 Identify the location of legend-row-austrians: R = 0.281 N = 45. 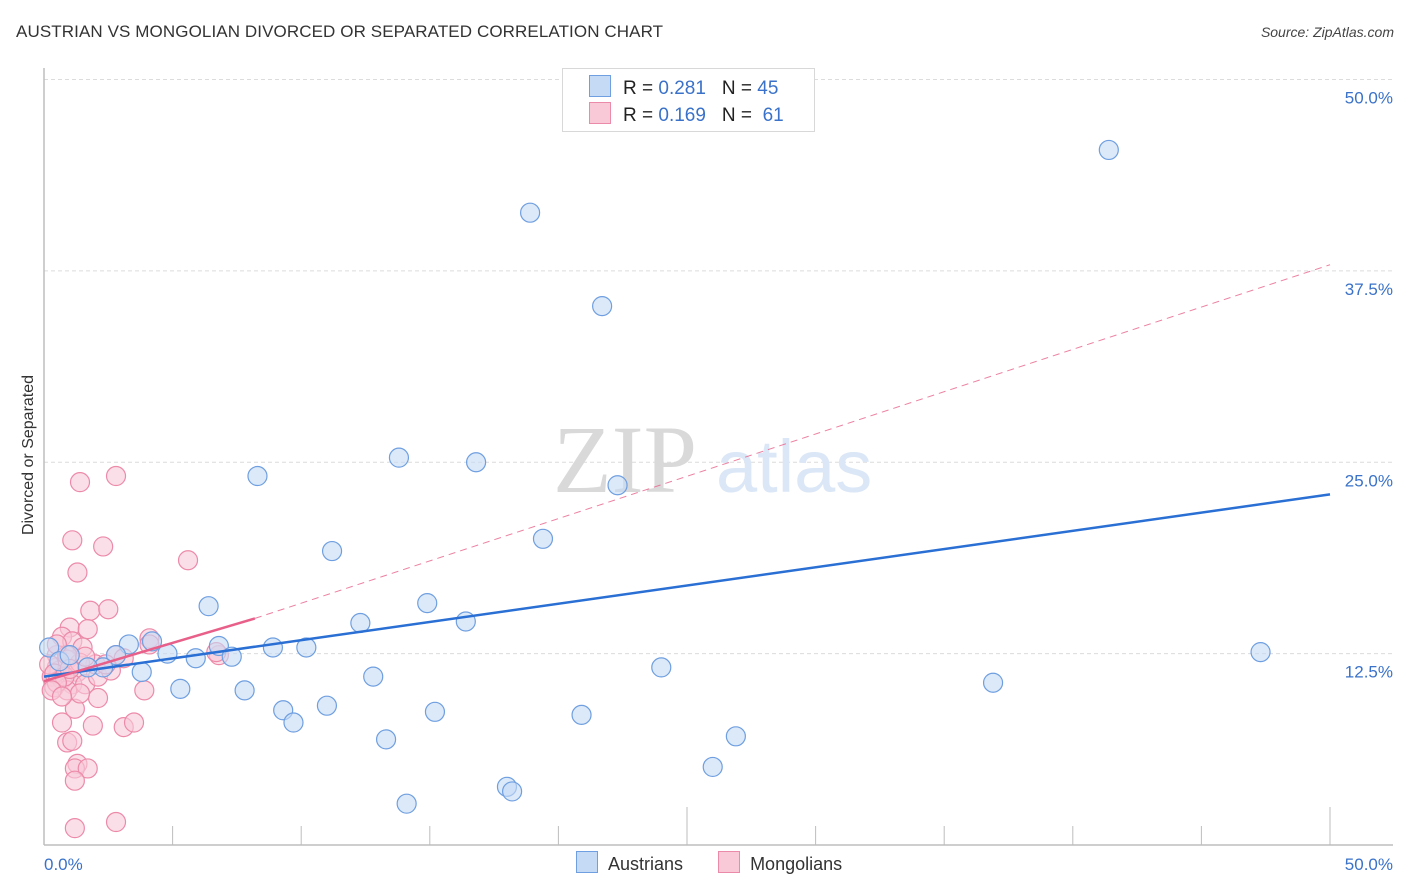
(683, 87).